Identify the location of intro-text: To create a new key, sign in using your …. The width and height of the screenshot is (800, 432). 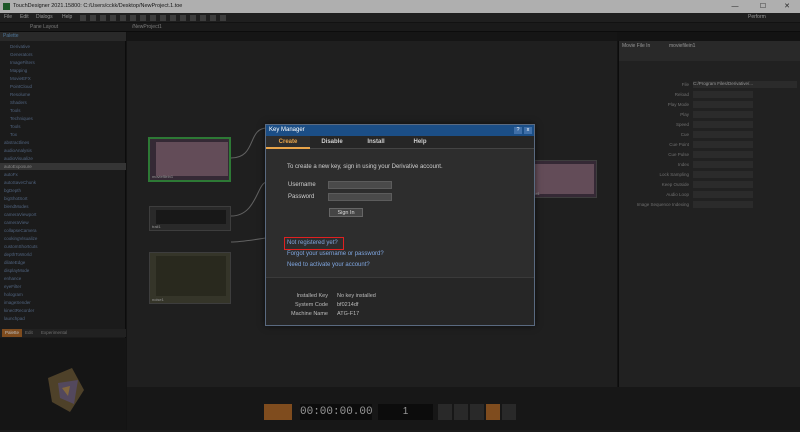
(365, 167).